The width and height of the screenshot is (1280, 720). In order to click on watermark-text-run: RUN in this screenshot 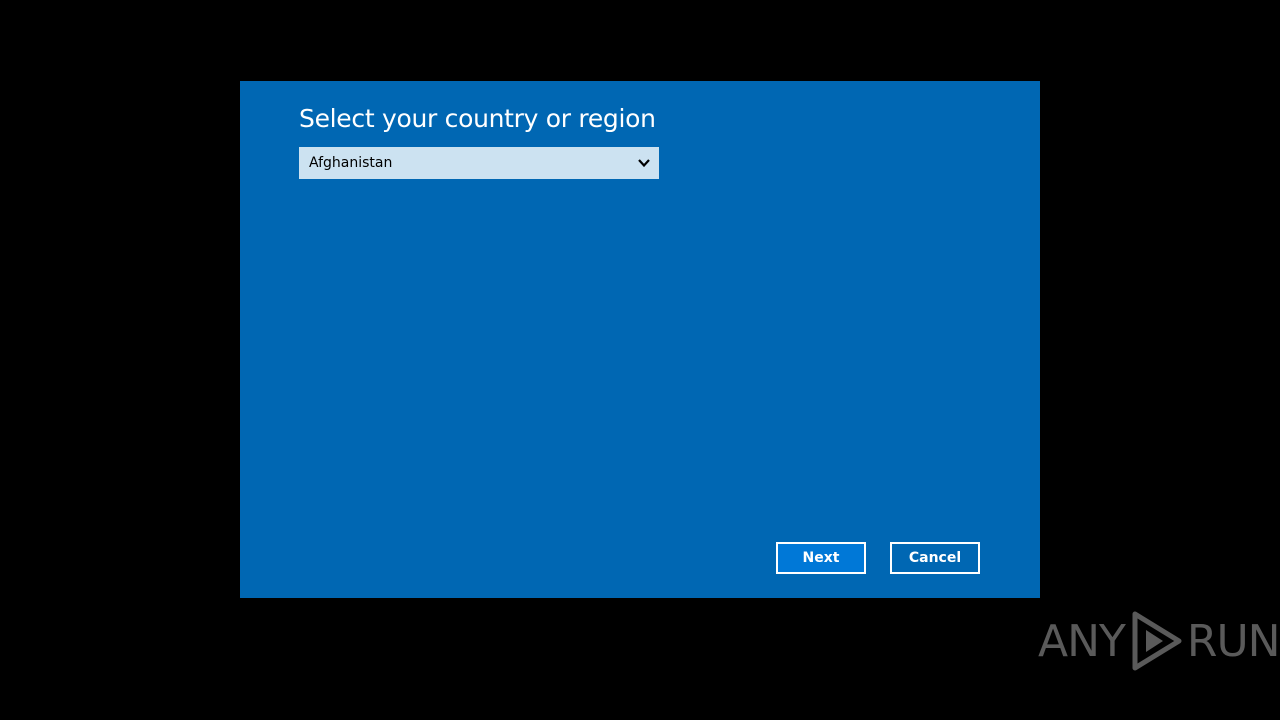, I will do `click(1233, 641)`.